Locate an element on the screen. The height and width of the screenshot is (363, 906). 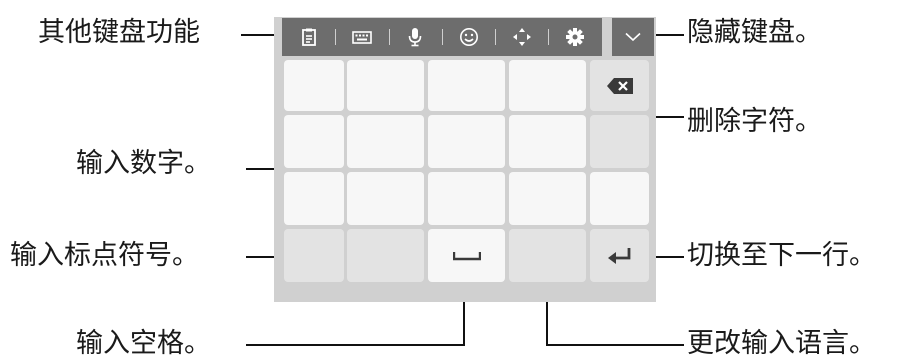
delete-key is located at coordinates (619, 85).